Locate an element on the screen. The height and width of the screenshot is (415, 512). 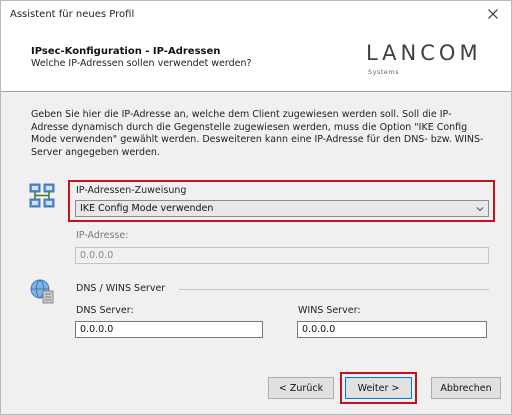
title-bar: Assistent für neues Profil is located at coordinates (256, 14).